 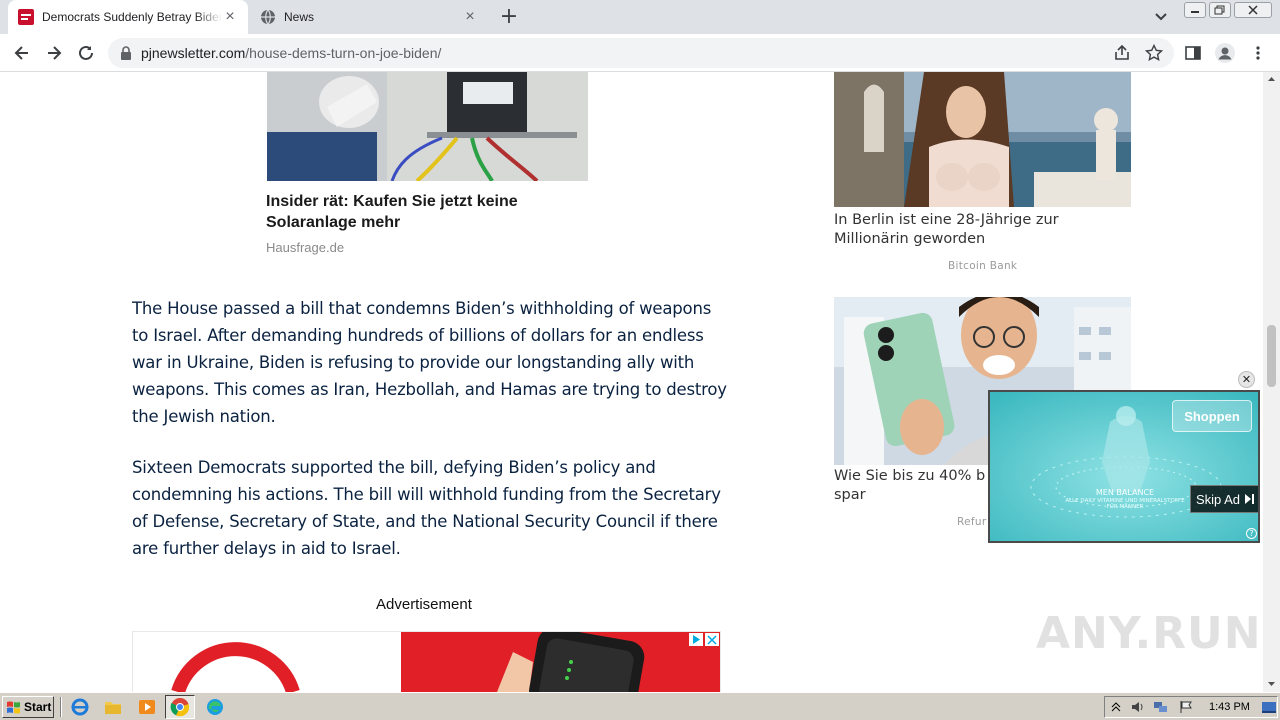 I want to click on close-window-button, so click(x=1253, y=10).